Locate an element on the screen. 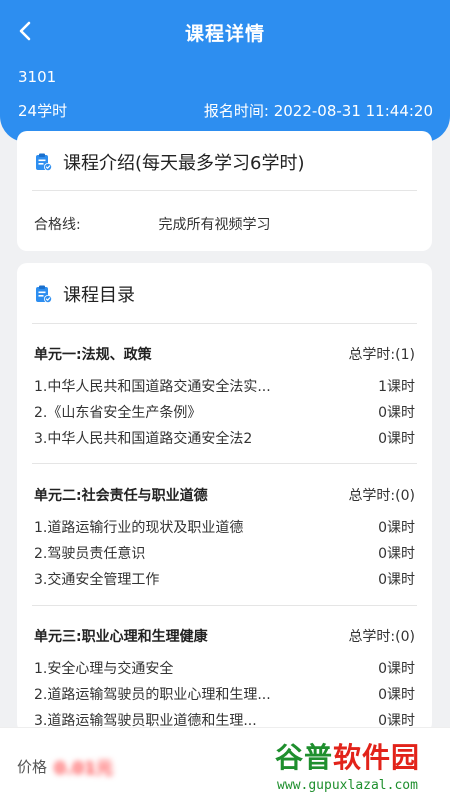  lesson-name: 3.中华人民共和国道路交通安全法2 is located at coordinates (143, 439).